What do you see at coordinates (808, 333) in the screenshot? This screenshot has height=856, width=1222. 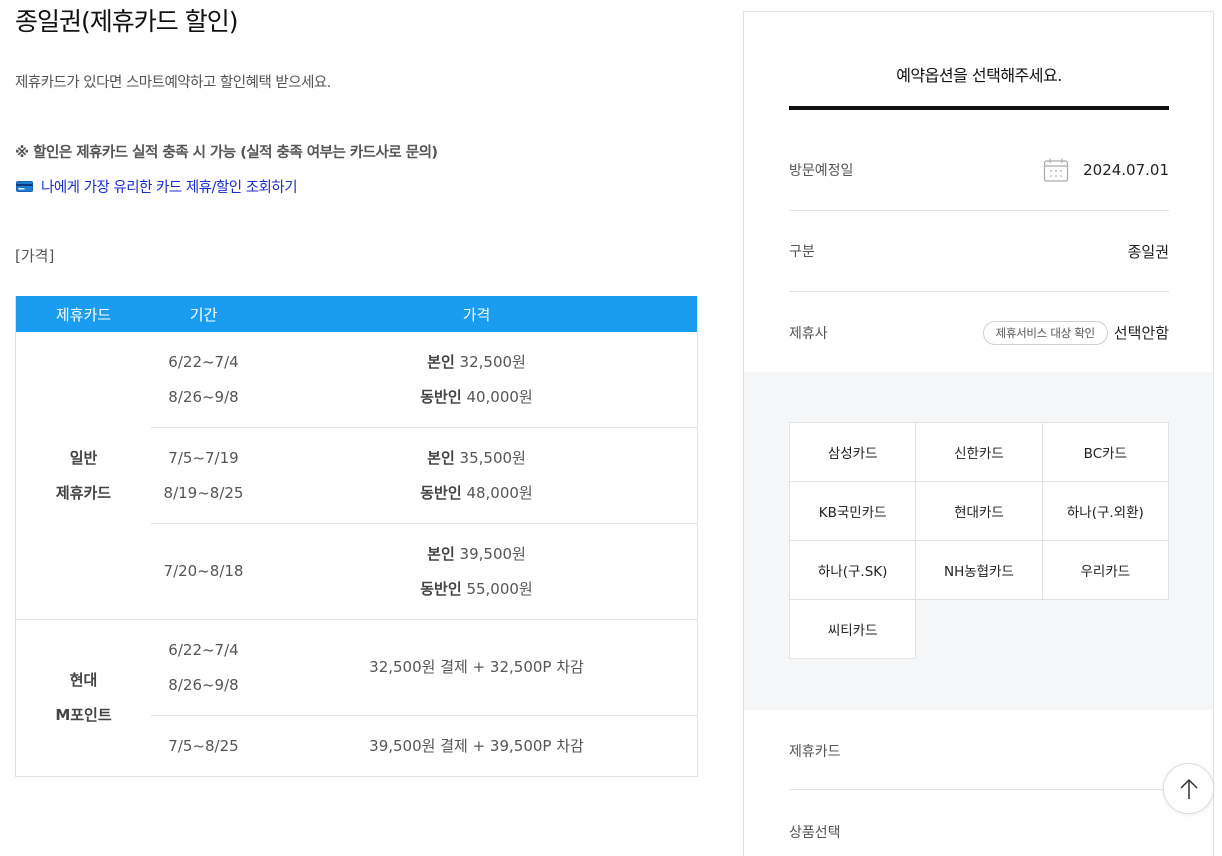 I see `partner-label: 제휴사` at bounding box center [808, 333].